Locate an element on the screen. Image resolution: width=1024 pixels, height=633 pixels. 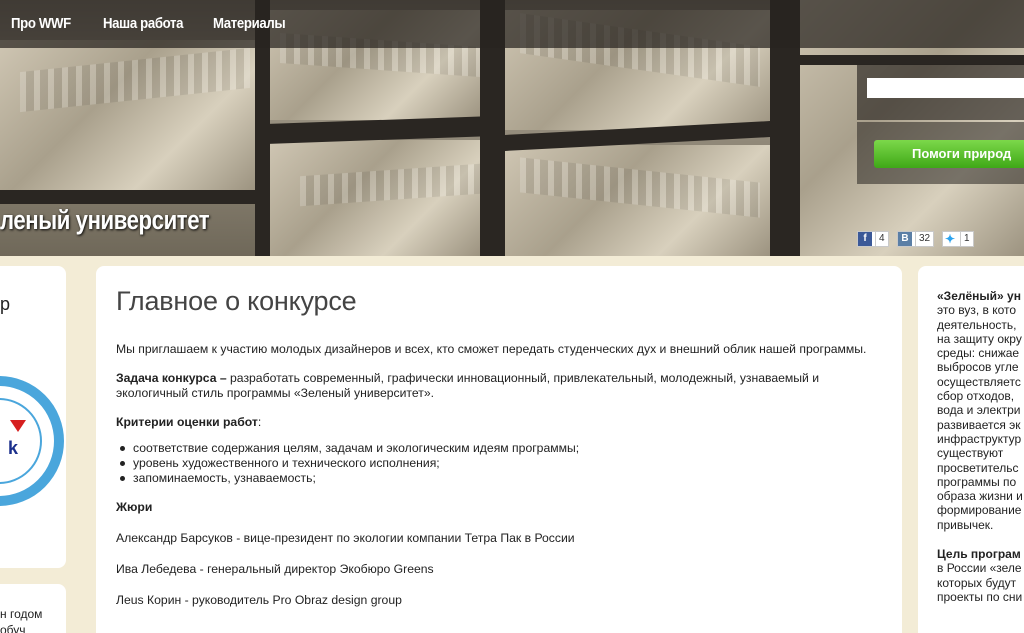
criteria-heading: Критерии оценки работ: is located at coordinates (499, 422).